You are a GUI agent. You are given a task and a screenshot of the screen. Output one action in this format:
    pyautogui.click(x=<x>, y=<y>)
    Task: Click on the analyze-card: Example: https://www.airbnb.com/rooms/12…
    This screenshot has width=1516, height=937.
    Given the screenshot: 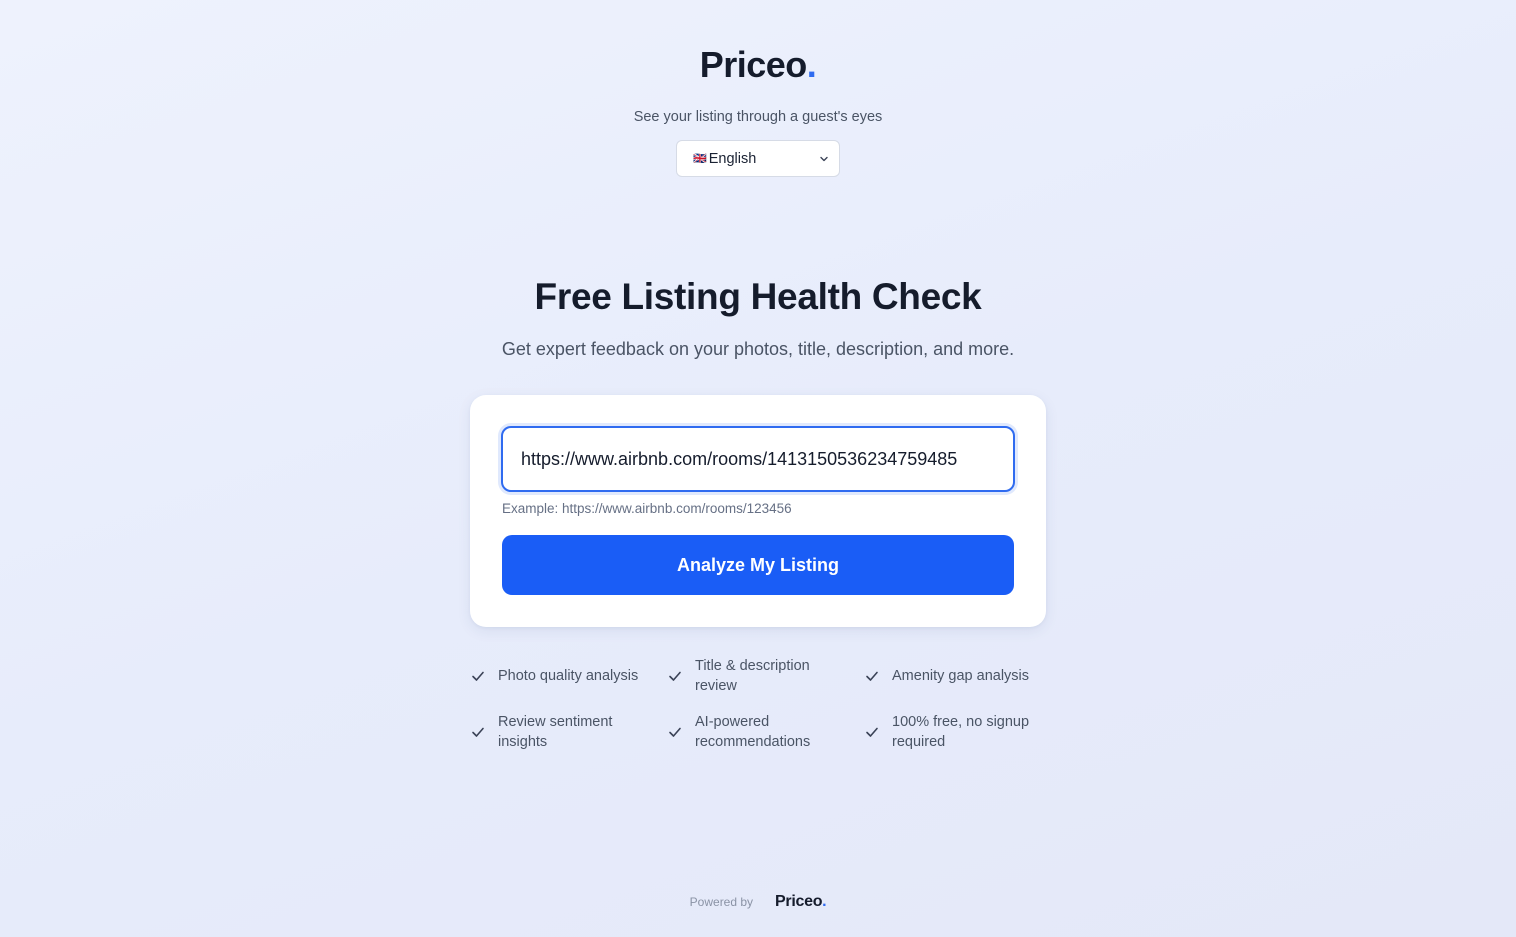 What is the action you would take?
    pyautogui.click(x=758, y=511)
    